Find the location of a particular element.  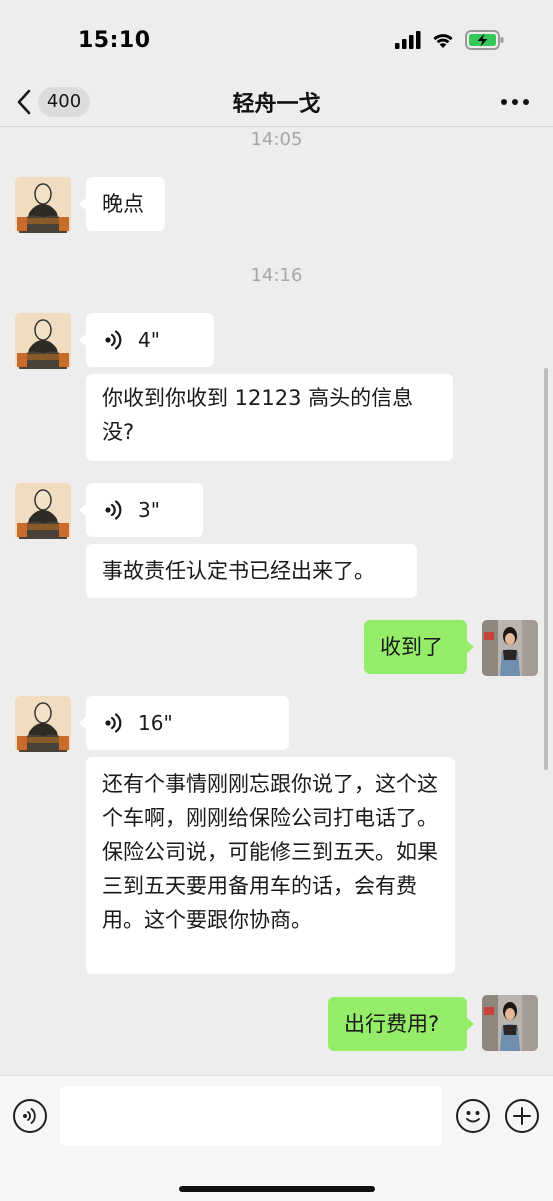

emoji-button is located at coordinates (473, 1116).